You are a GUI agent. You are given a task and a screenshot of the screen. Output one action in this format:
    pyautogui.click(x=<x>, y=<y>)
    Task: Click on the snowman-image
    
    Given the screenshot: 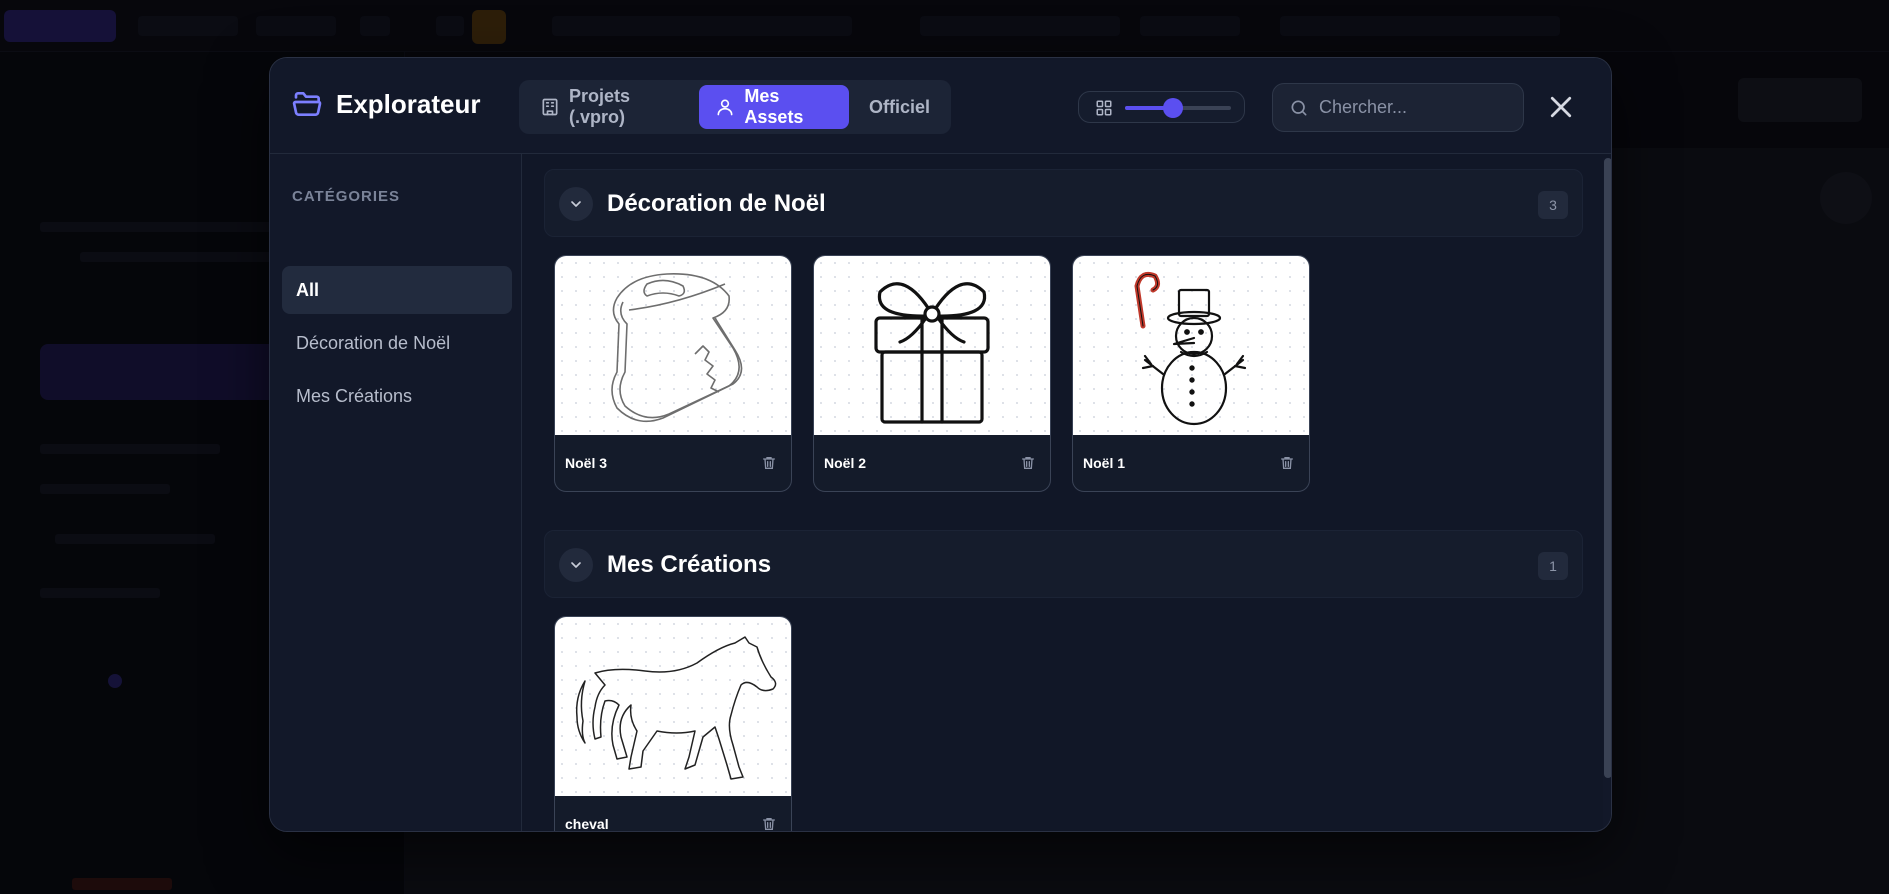 What is the action you would take?
    pyautogui.click(x=1190, y=348)
    